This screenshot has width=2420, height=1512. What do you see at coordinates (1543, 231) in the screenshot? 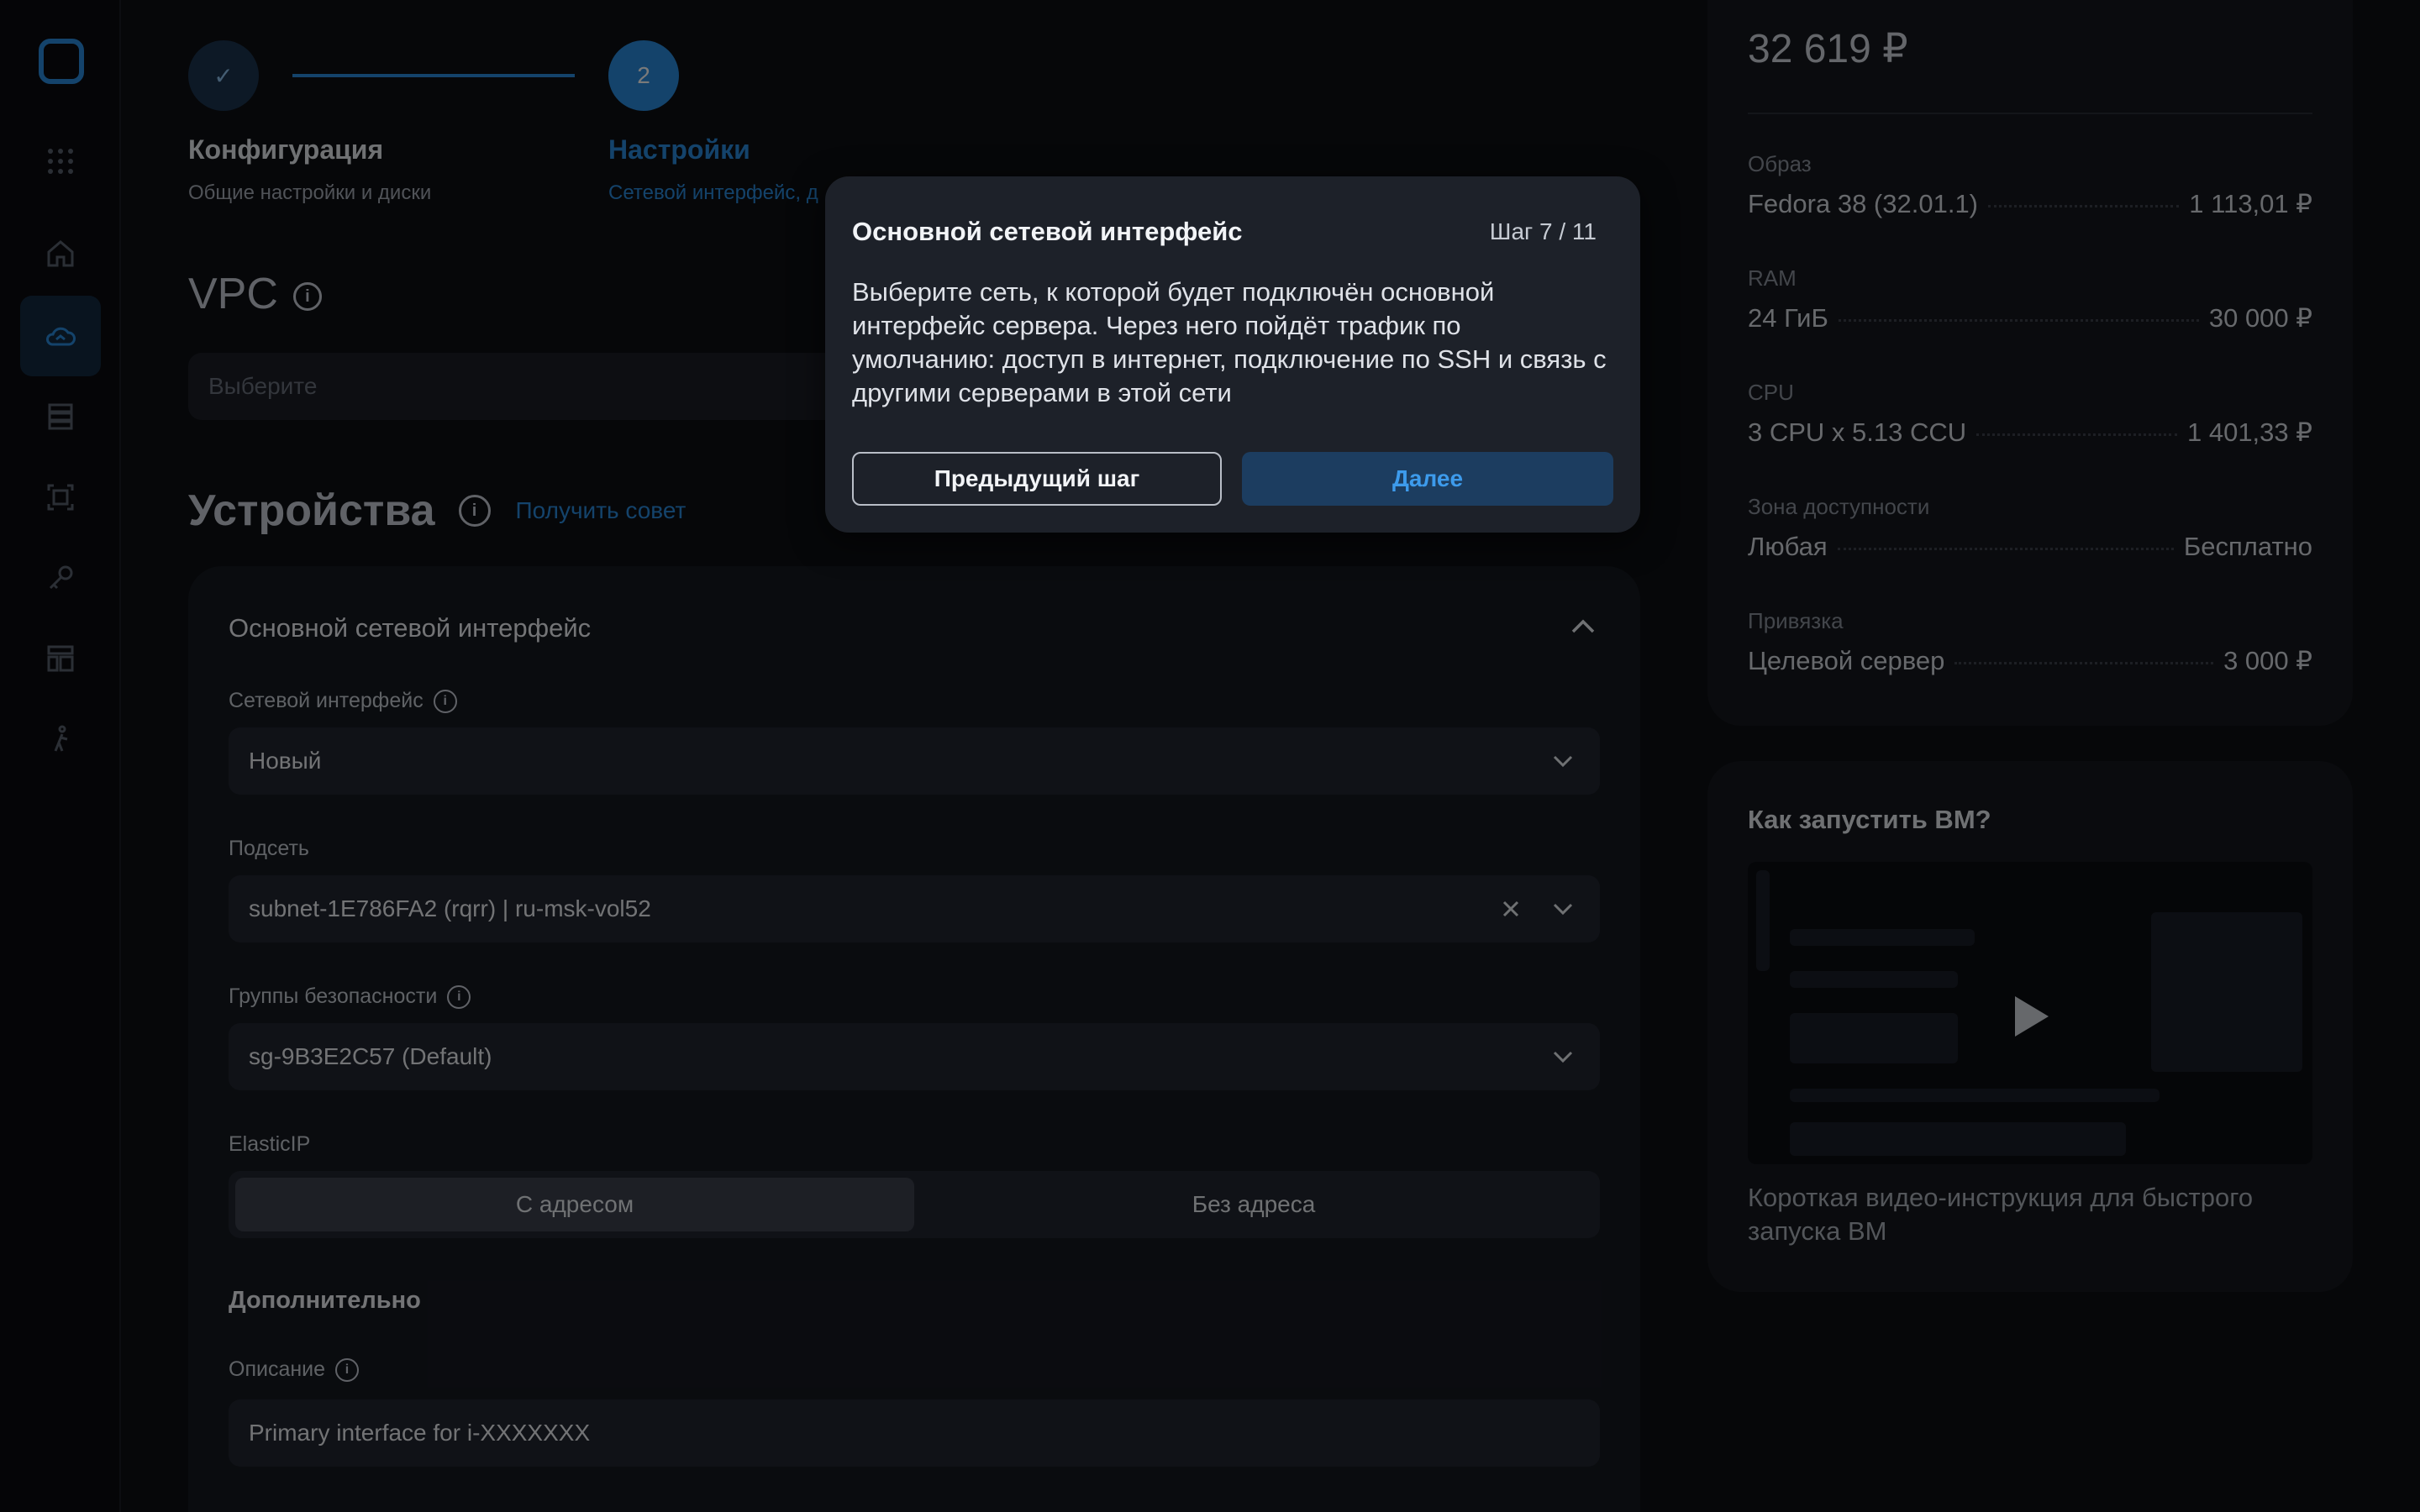
I see `popover-step-counter: Шаг 7 / 11` at bounding box center [1543, 231].